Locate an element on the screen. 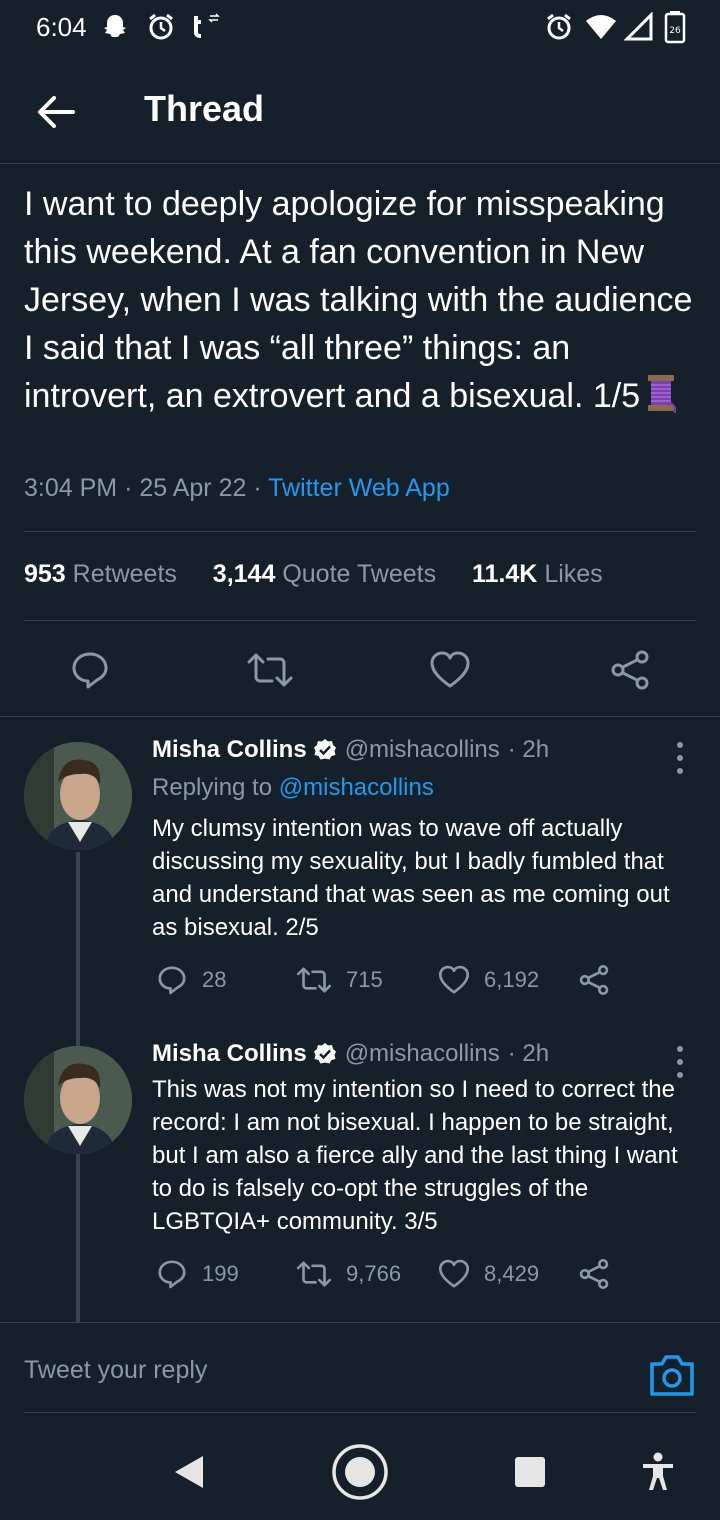  triangle-back-icon is located at coordinates (189, 1472).